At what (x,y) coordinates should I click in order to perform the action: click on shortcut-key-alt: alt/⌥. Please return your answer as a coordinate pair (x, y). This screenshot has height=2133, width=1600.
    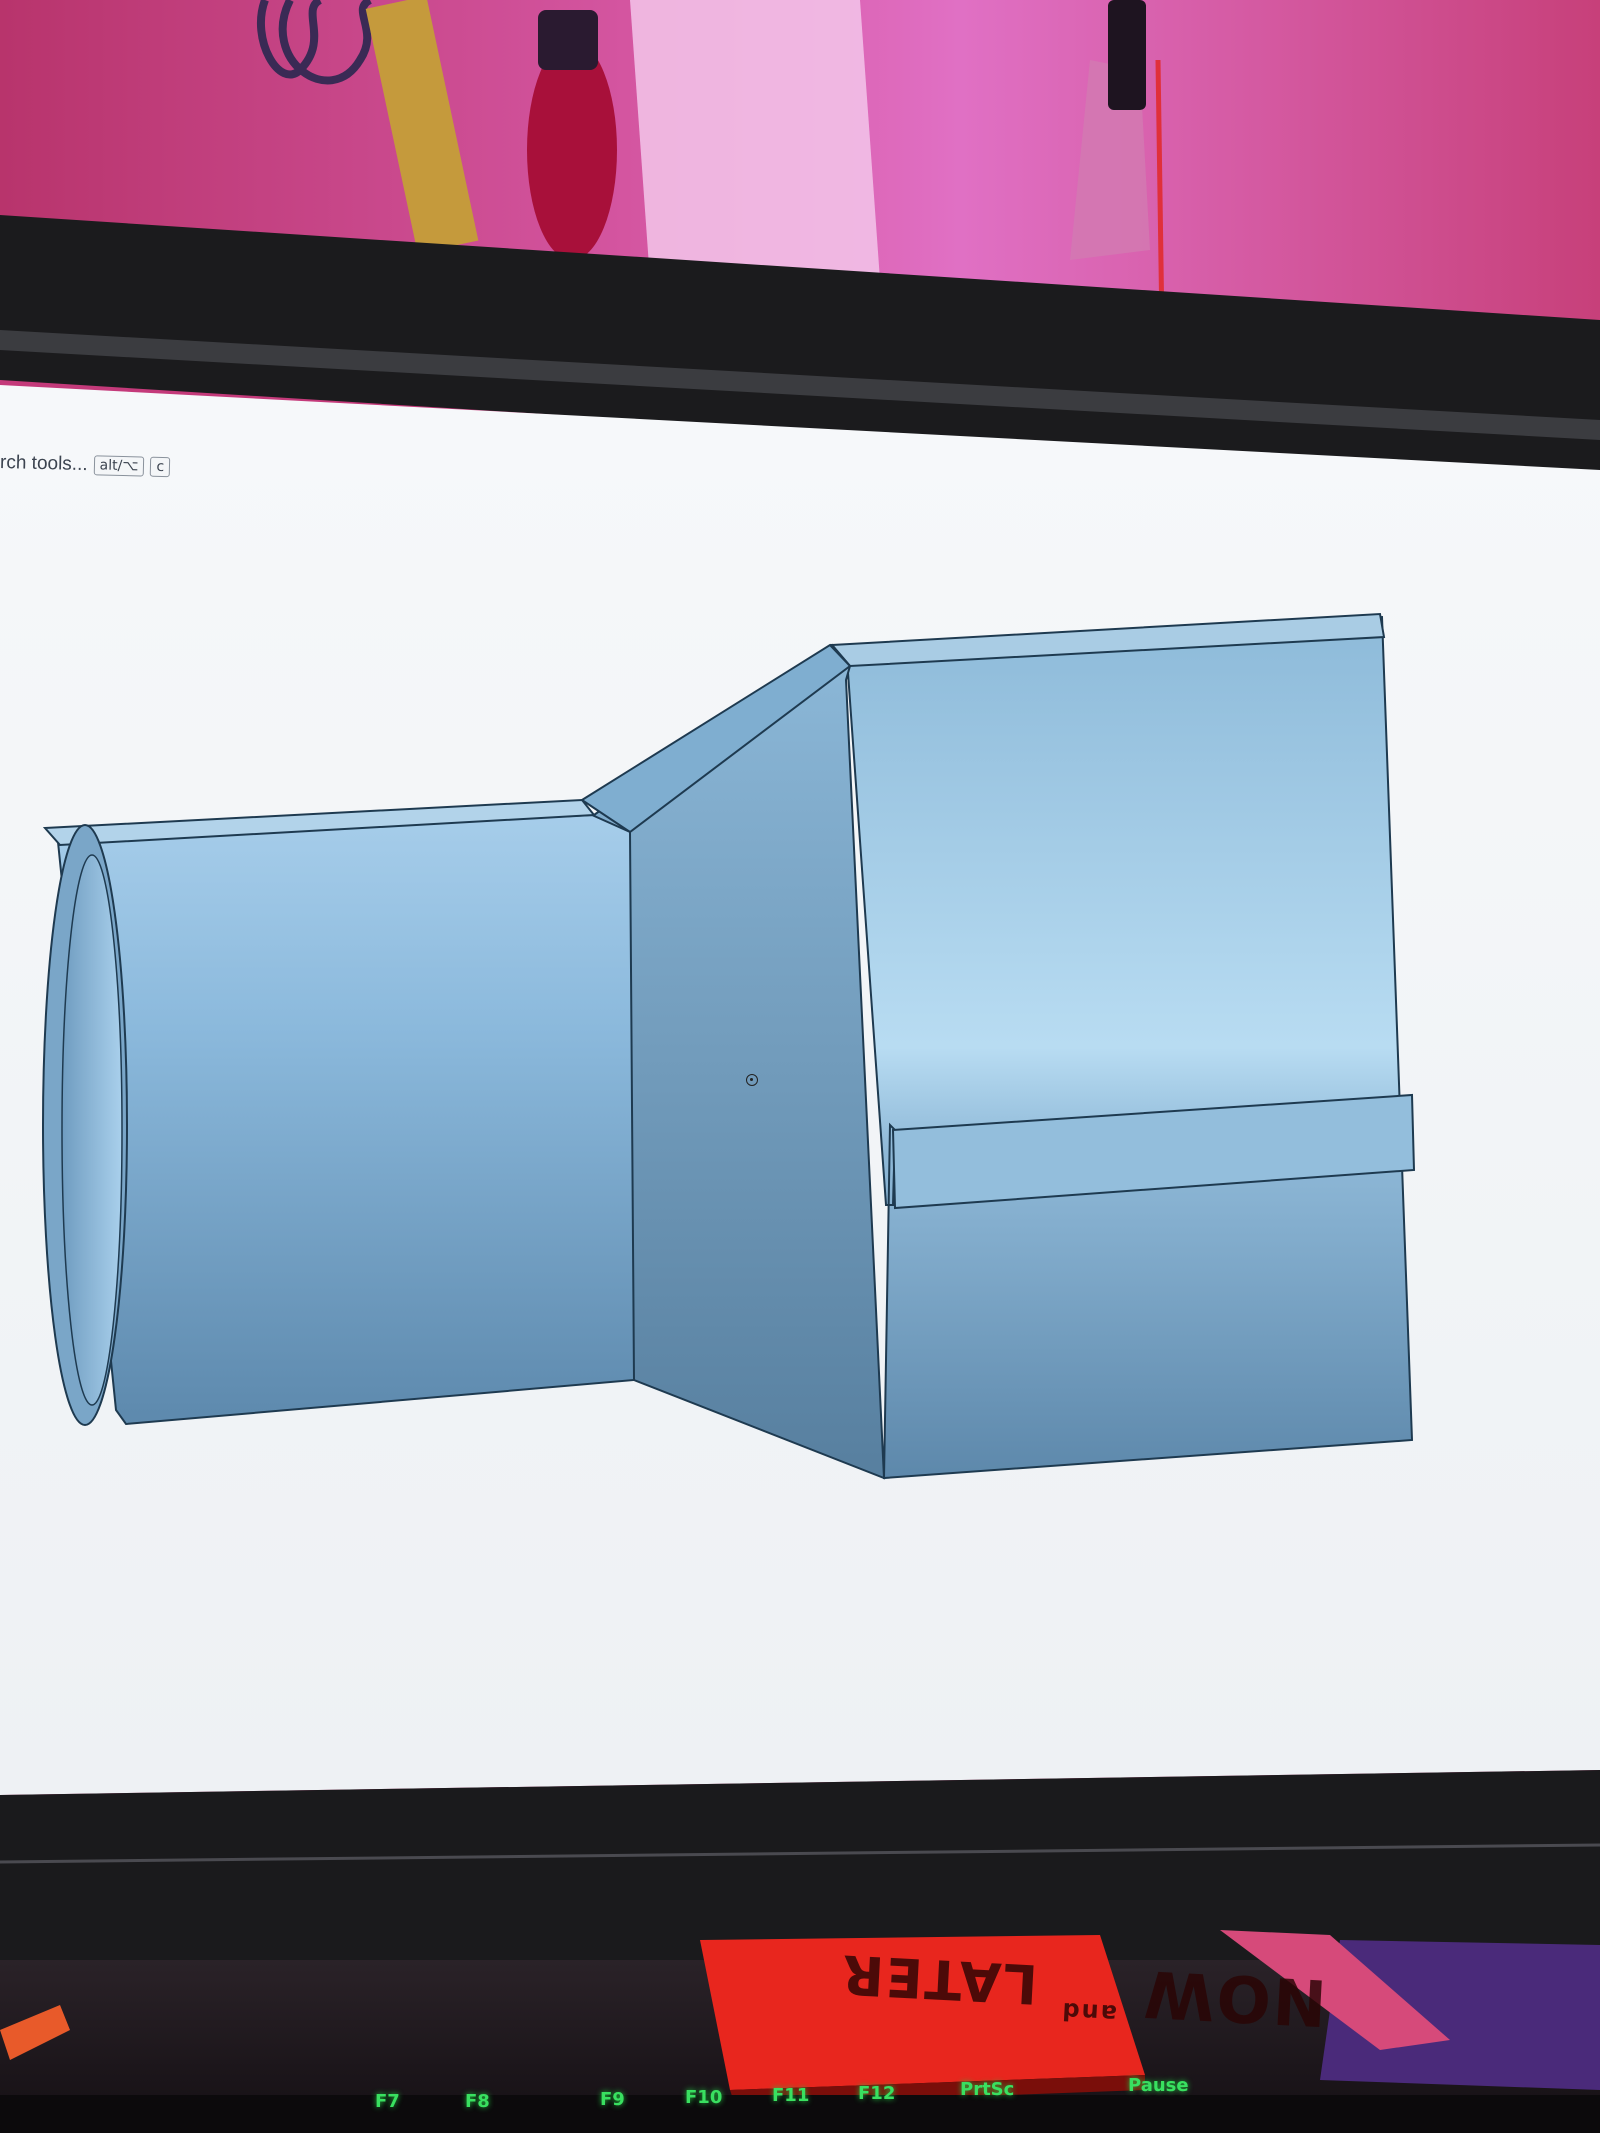
    Looking at the image, I should click on (119, 466).